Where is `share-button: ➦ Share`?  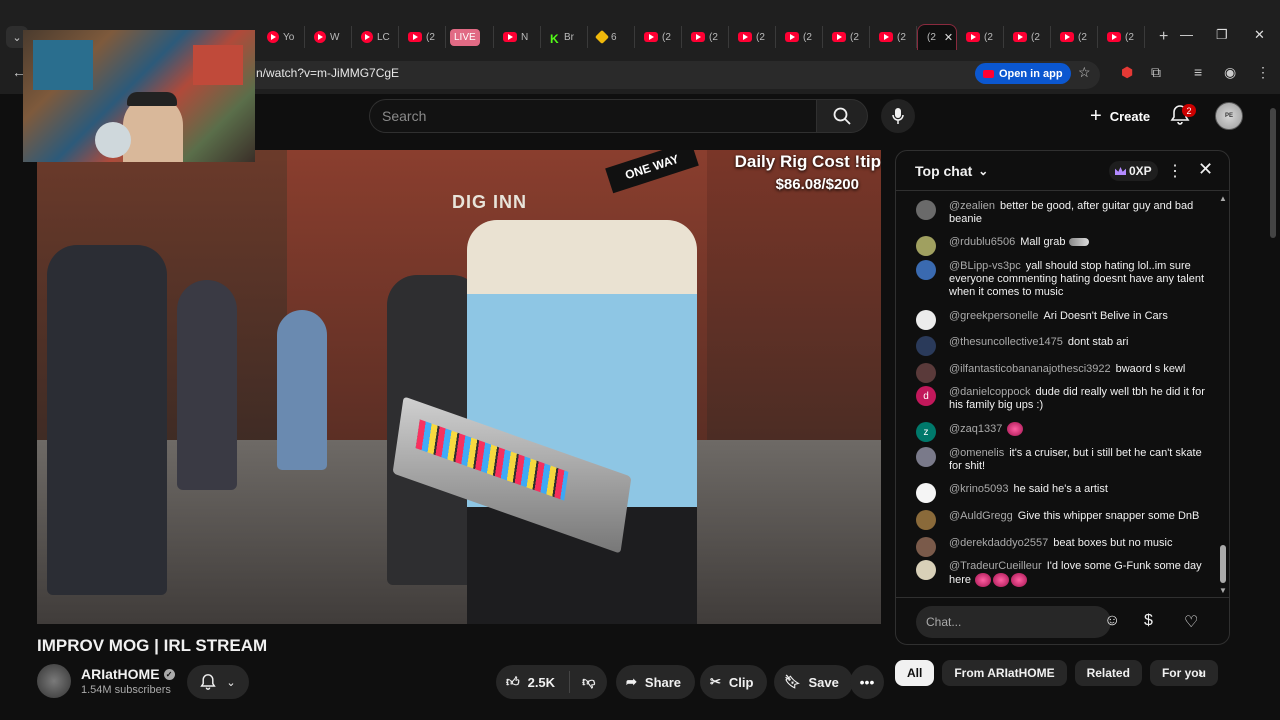
share-button: ➦ Share is located at coordinates (656, 682).